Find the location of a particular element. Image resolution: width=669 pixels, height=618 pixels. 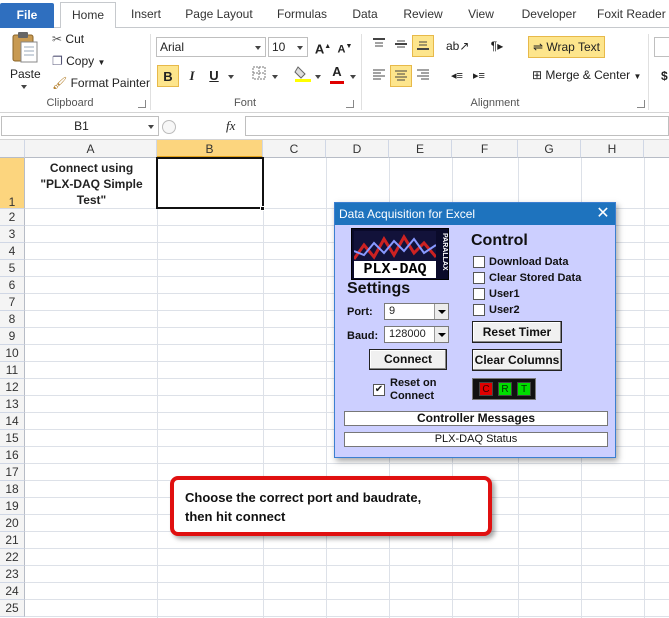

column-header-f: F is located at coordinates (485, 149).